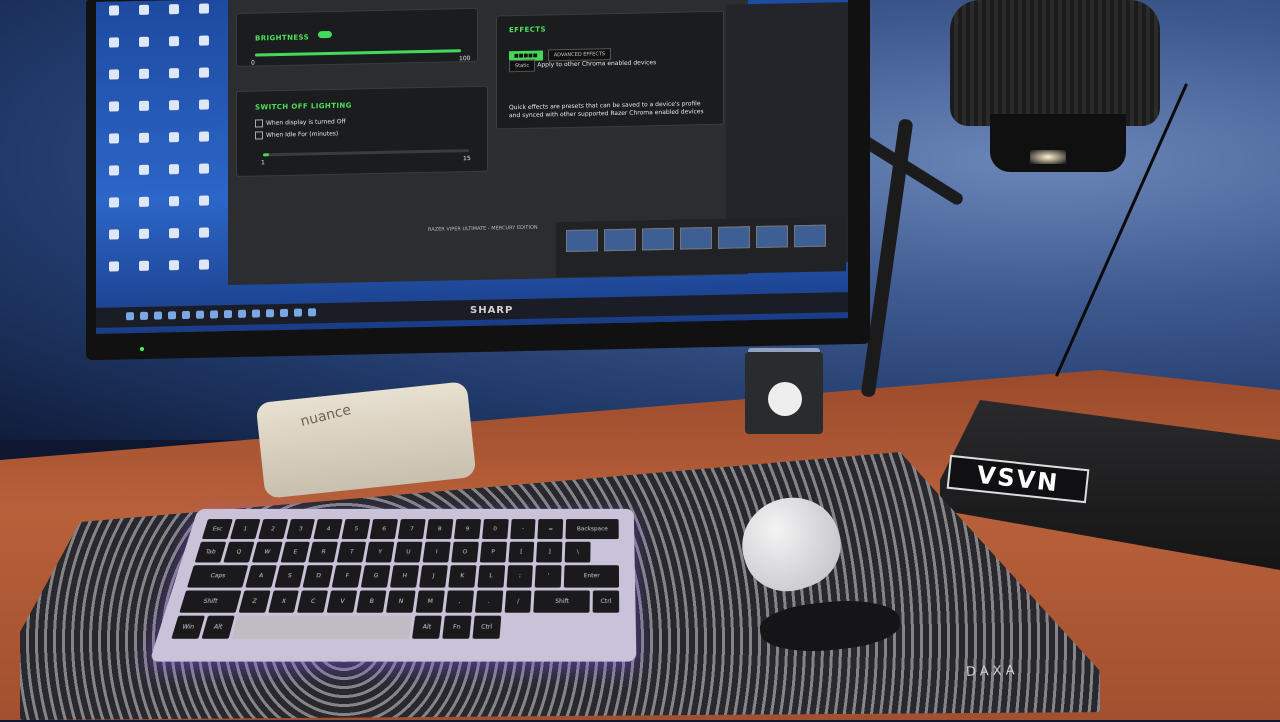 This screenshot has height=722, width=1280. What do you see at coordinates (282, 38) in the screenshot?
I see `brightness-label: BRIGHTNESS` at bounding box center [282, 38].